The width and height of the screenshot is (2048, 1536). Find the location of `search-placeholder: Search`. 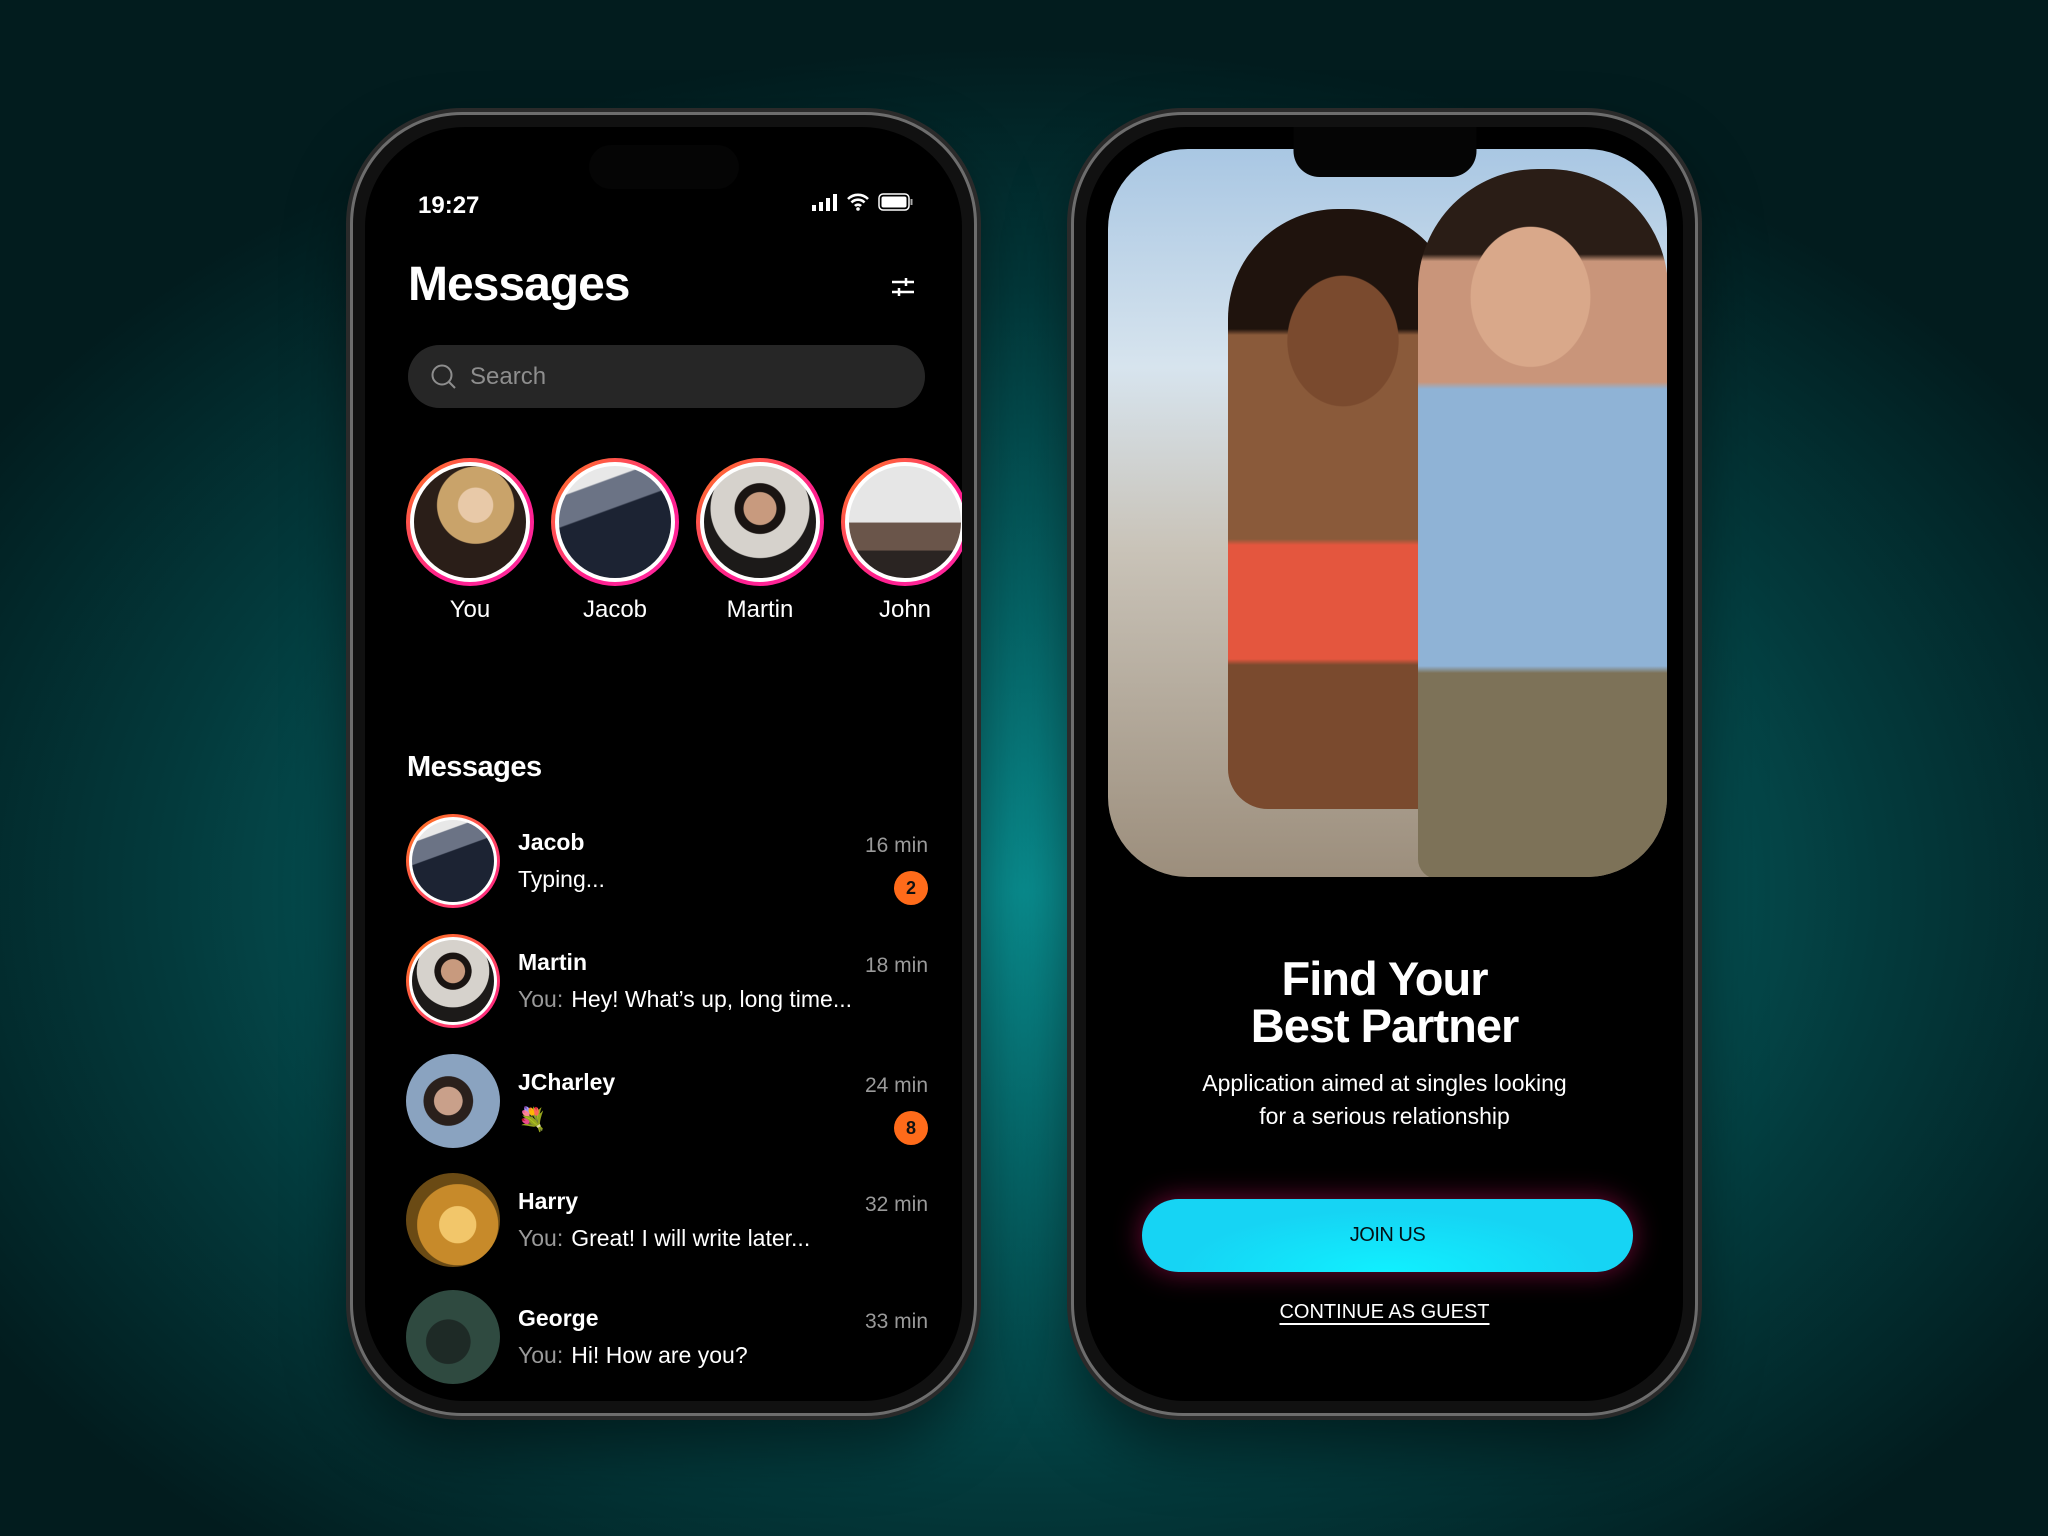

search-placeholder: Search is located at coordinates (508, 376).